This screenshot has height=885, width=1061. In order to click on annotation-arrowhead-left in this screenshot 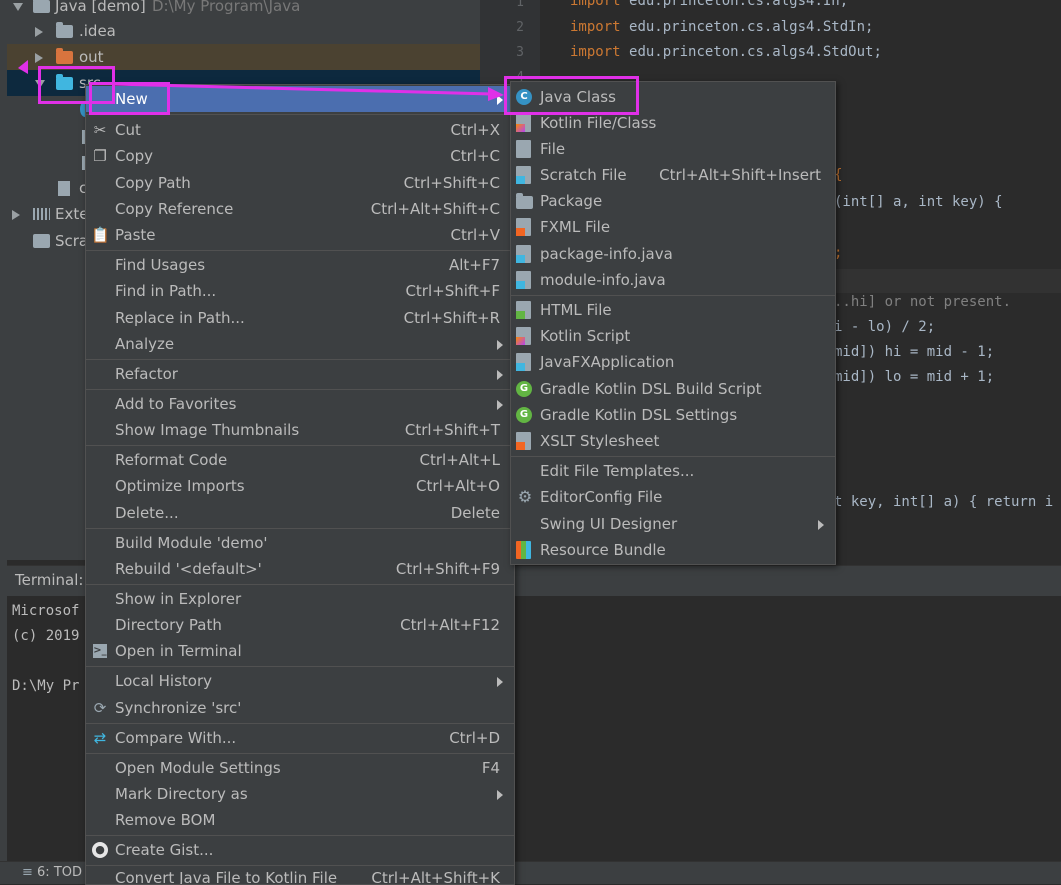, I will do `click(23, 67)`.